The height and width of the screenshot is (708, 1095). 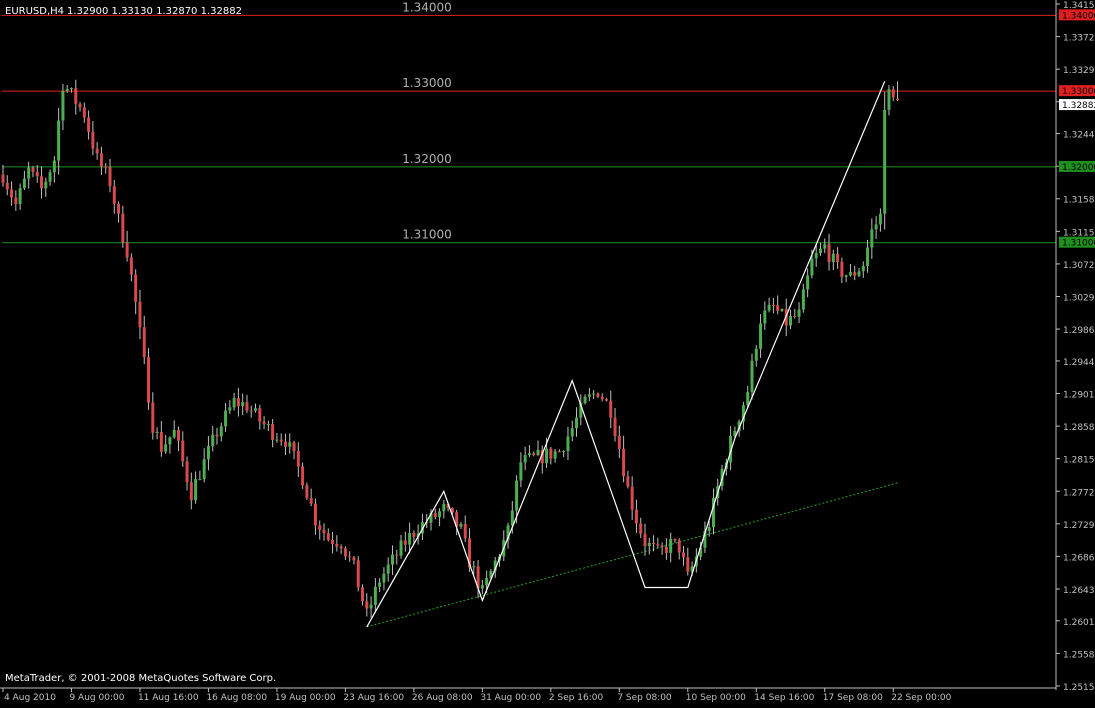 I want to click on level-price-tag: 1.34000, so click(x=1077, y=15).